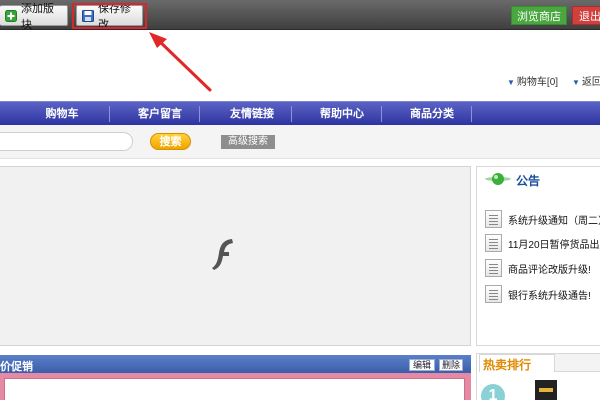 The height and width of the screenshot is (400, 600). I want to click on cart-link: ▼ 购物车[0], so click(532, 80).